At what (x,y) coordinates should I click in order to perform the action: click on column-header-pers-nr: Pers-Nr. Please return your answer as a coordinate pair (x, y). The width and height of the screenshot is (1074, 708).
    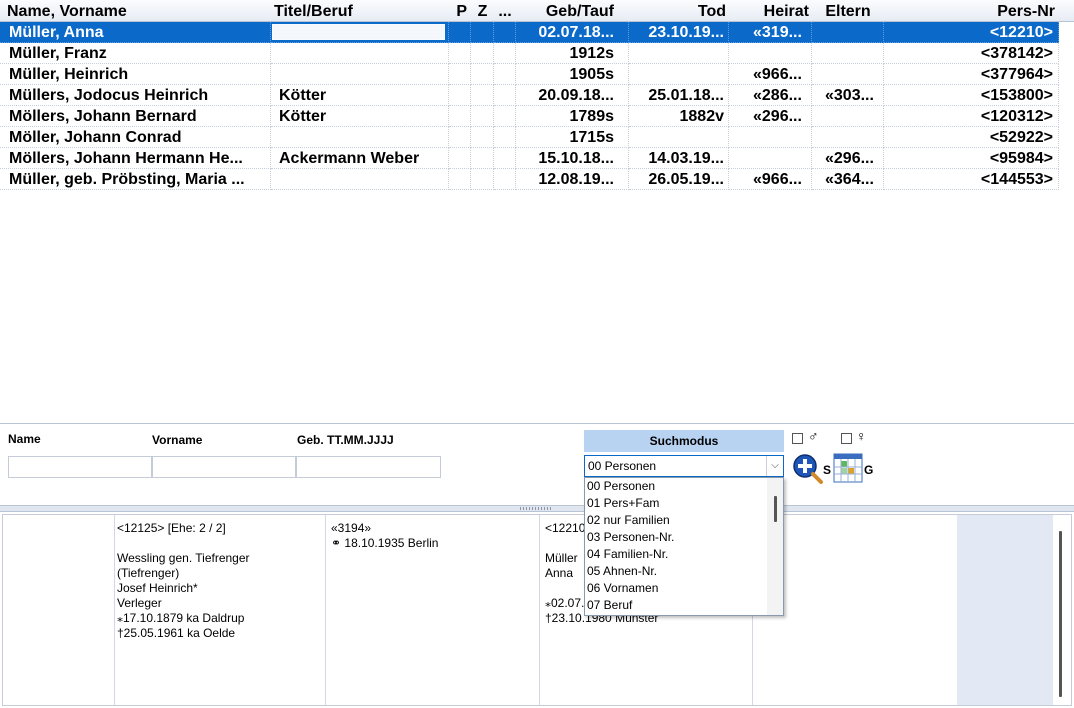
    Looking at the image, I should click on (971, 10).